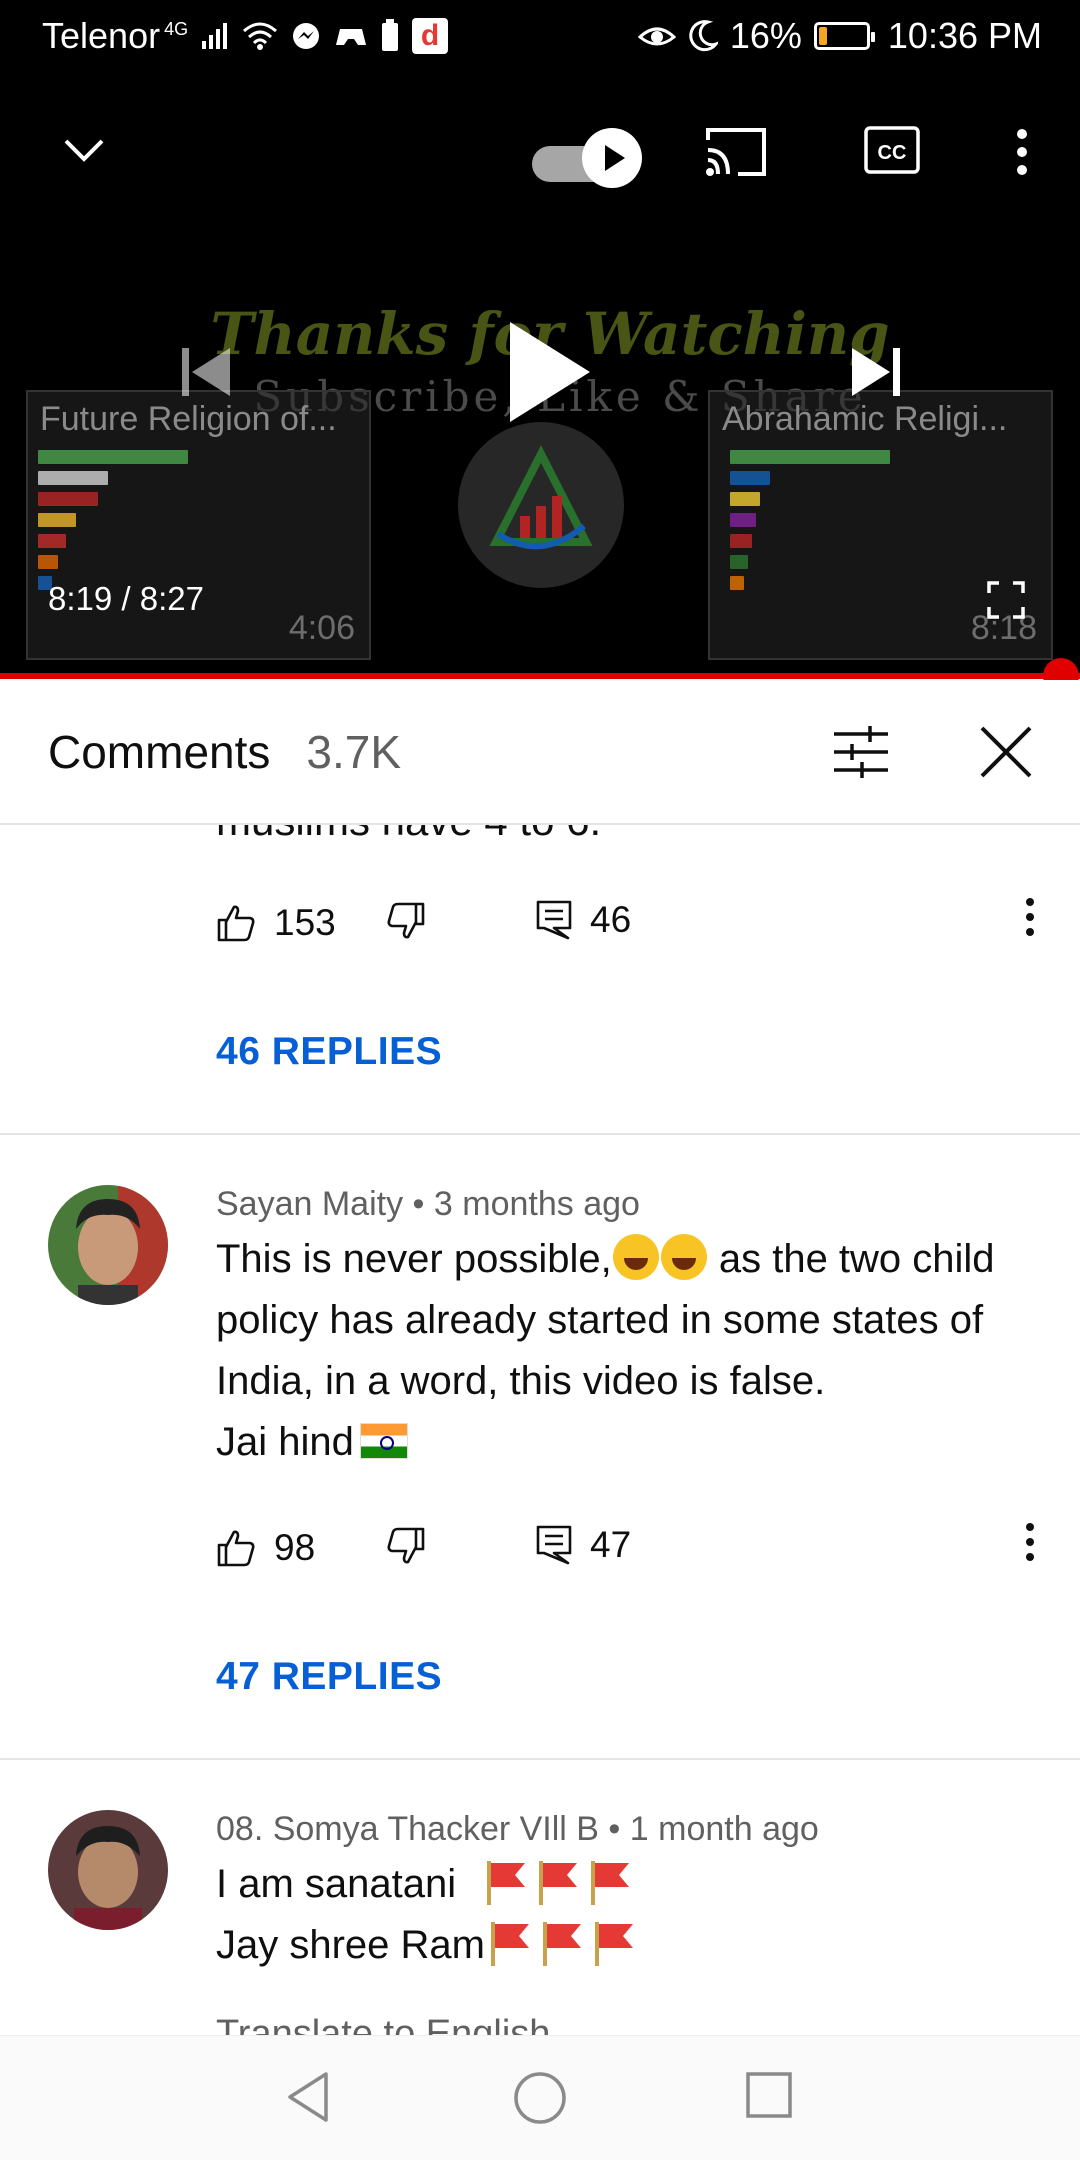 The image size is (1080, 2160). I want to click on comment-actions: 153 46, so click(626, 923).